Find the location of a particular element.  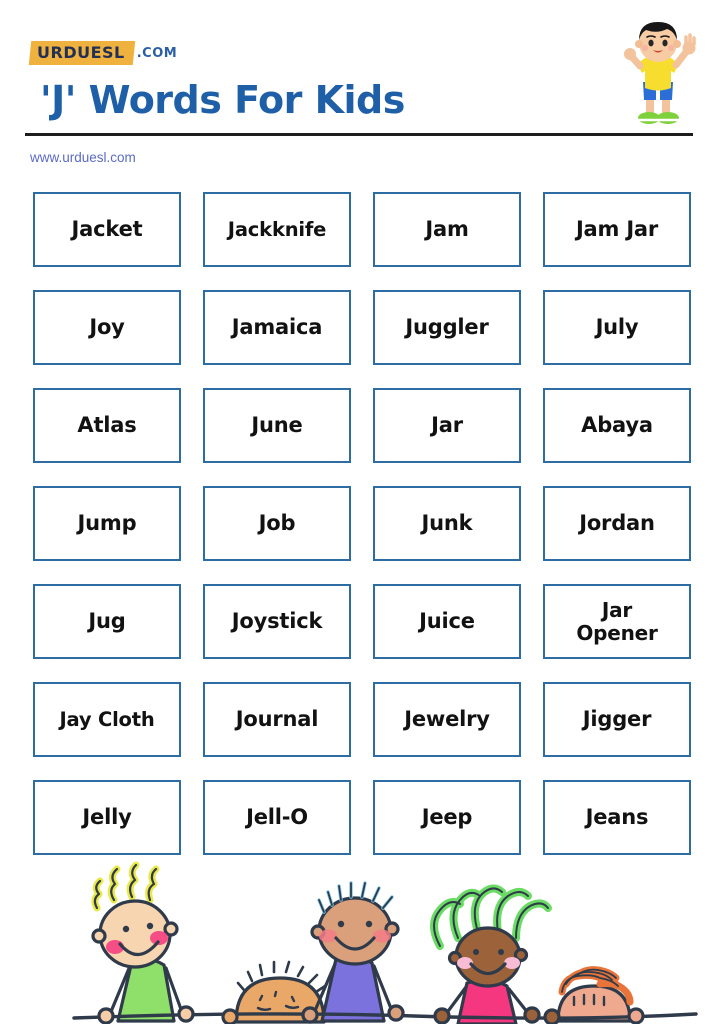

word-box-label: Atlas is located at coordinates (107, 424).